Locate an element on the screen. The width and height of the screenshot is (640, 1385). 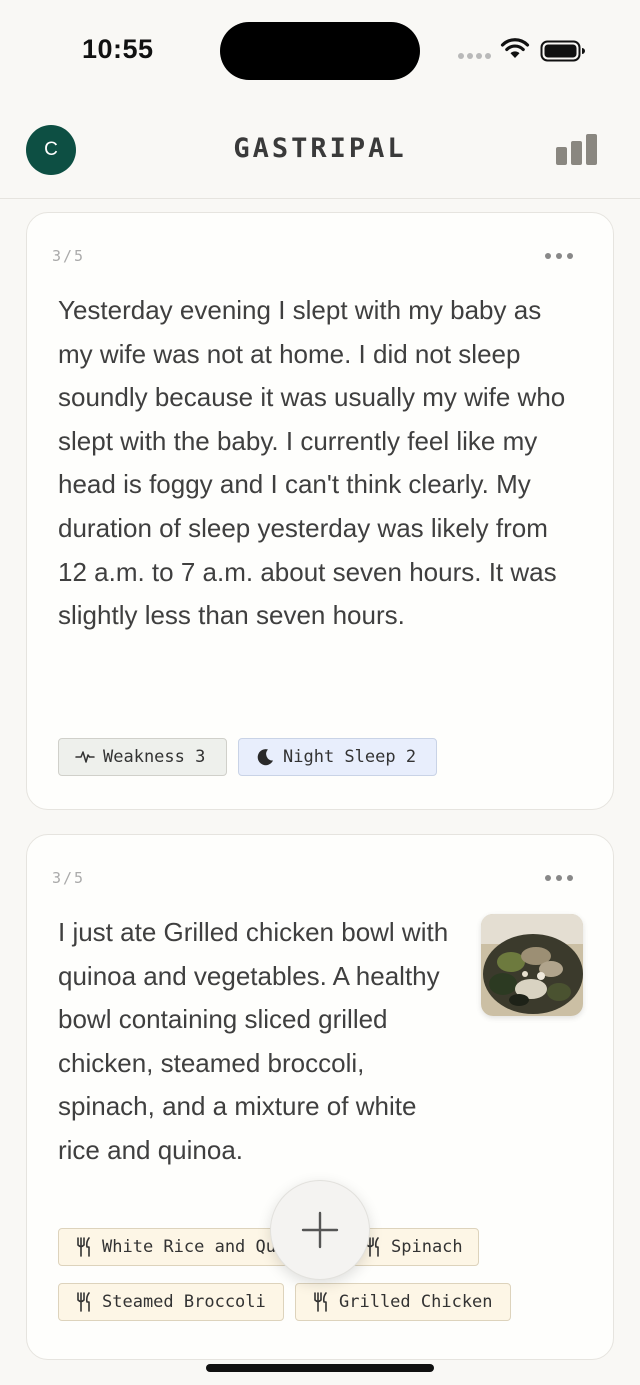
battery-icon is located at coordinates (562, 51).